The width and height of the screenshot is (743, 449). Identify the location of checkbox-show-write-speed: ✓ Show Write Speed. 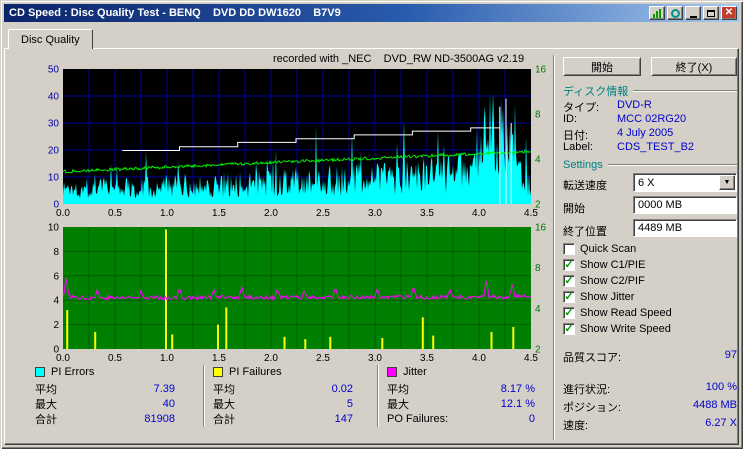
(617, 329).